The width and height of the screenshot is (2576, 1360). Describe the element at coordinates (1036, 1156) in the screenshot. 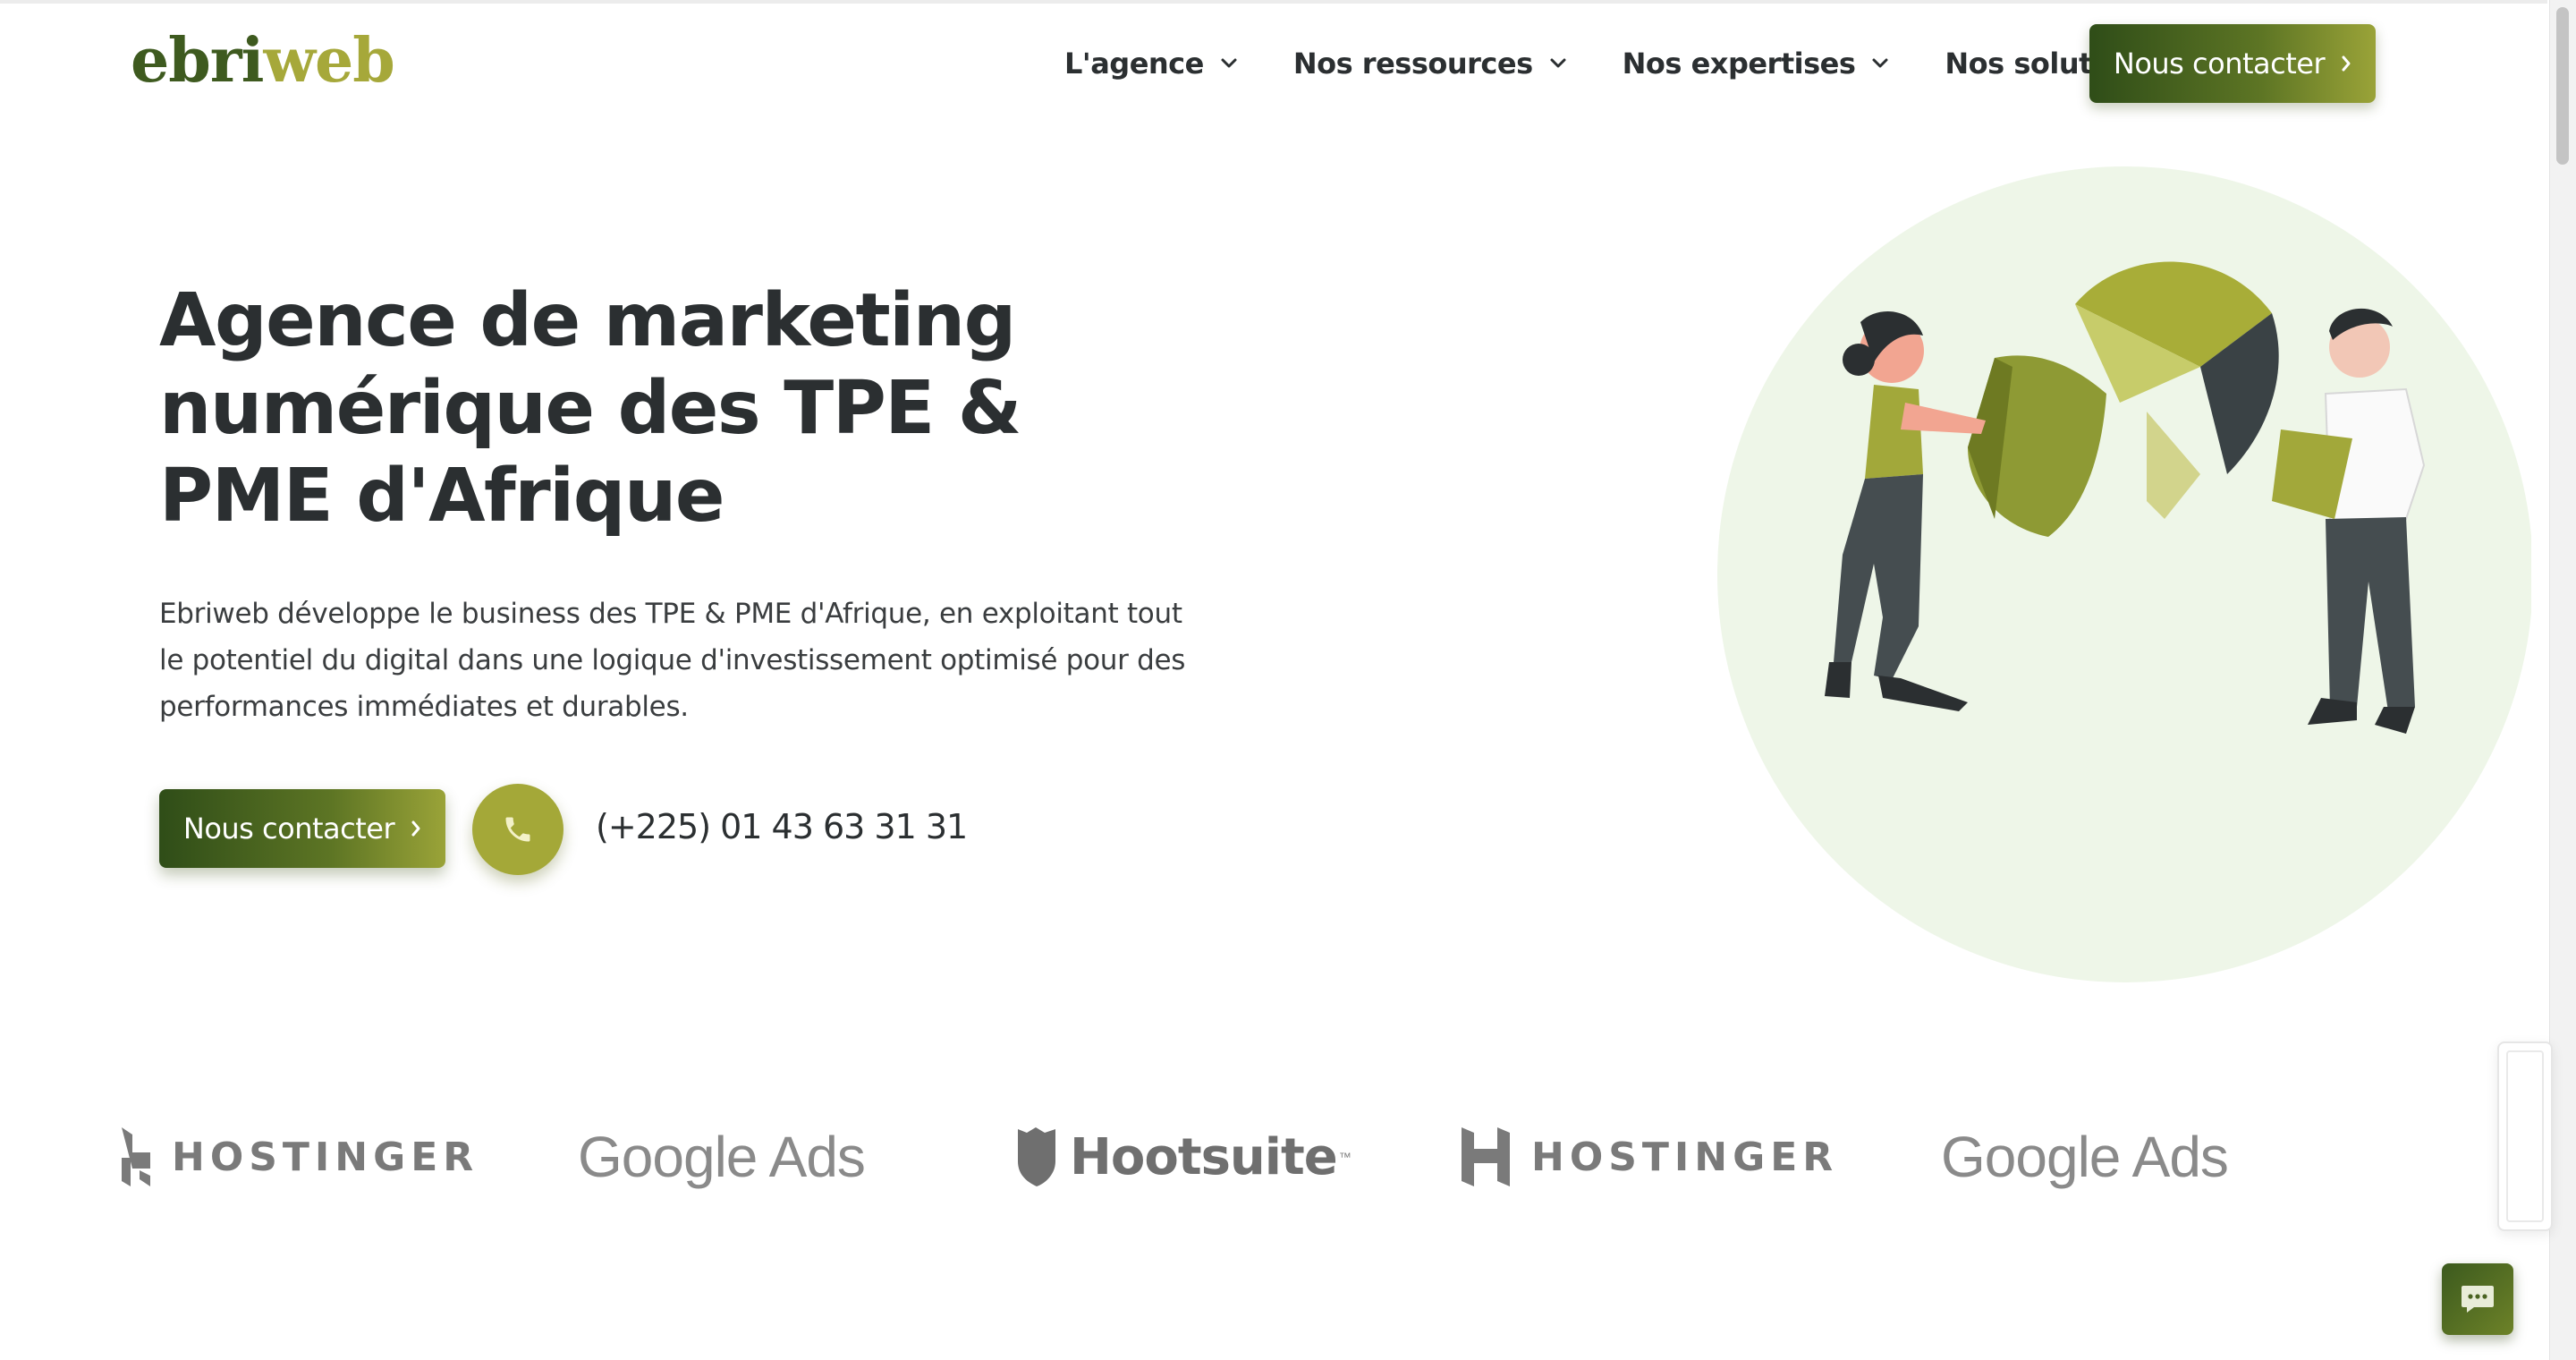

I see `hootsuite-logo-icon` at that location.